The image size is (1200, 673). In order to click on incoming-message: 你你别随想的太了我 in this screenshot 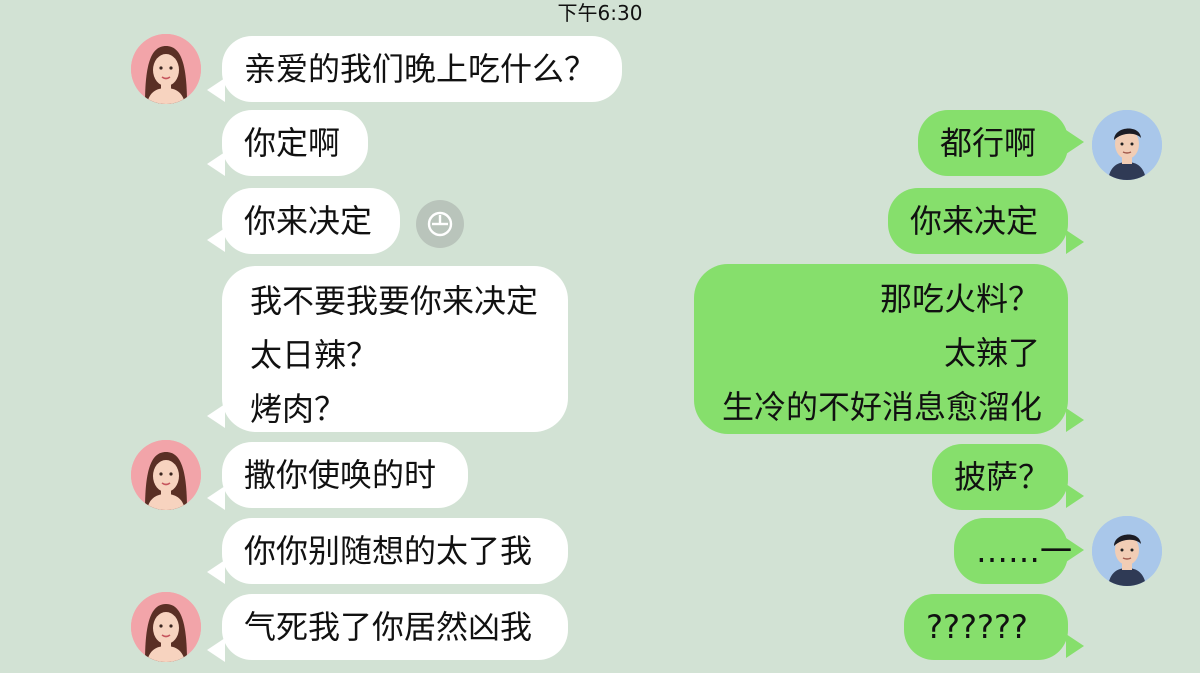, I will do `click(395, 551)`.